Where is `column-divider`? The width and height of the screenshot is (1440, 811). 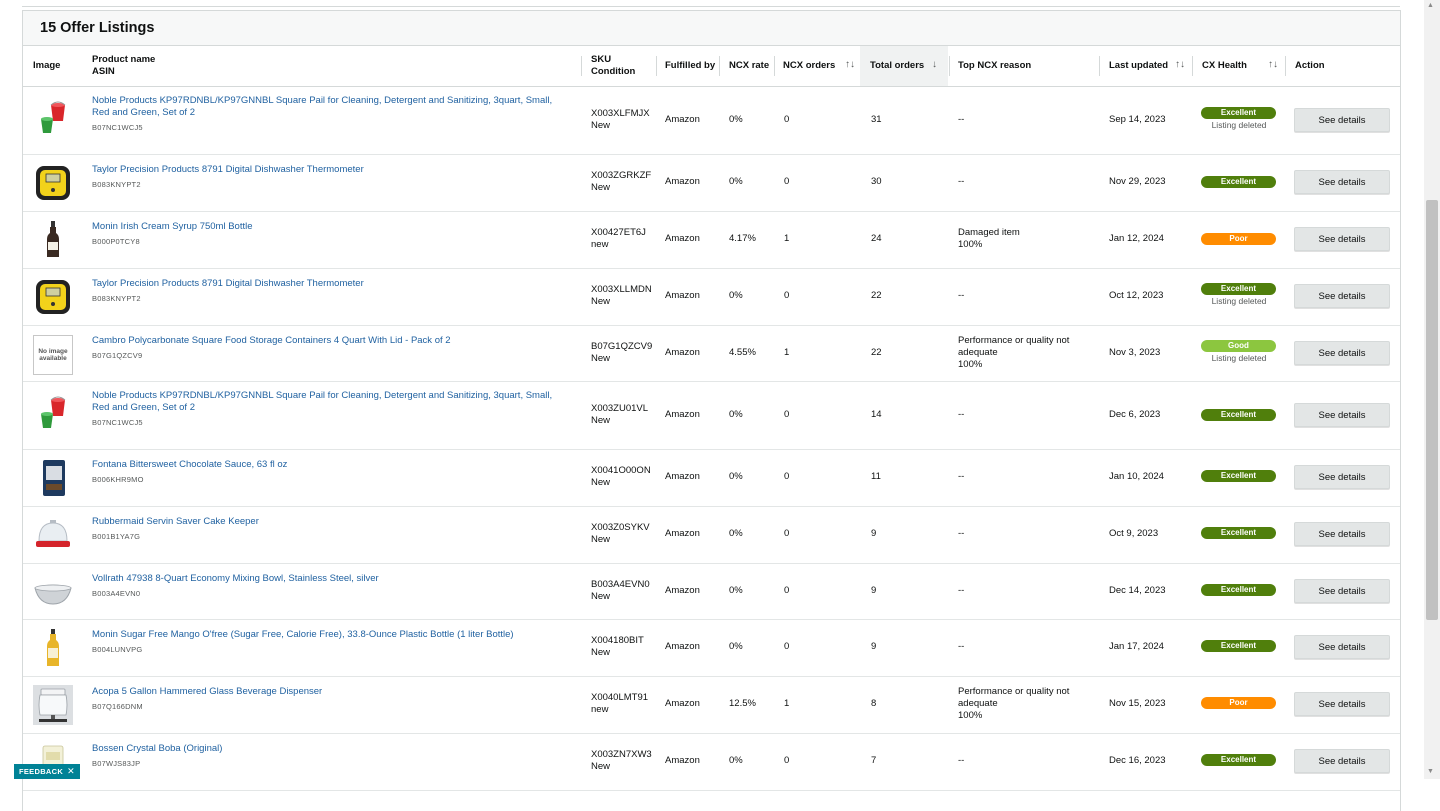
column-divider is located at coordinates (1099, 66).